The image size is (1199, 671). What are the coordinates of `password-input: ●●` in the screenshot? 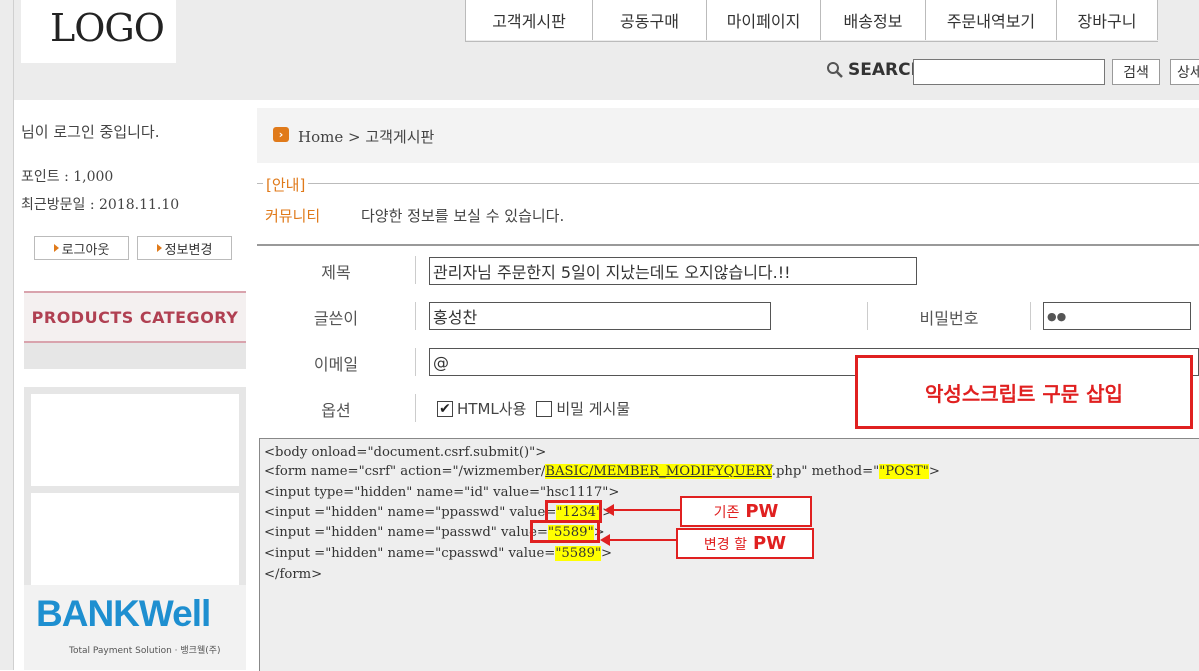 It's located at (1117, 316).